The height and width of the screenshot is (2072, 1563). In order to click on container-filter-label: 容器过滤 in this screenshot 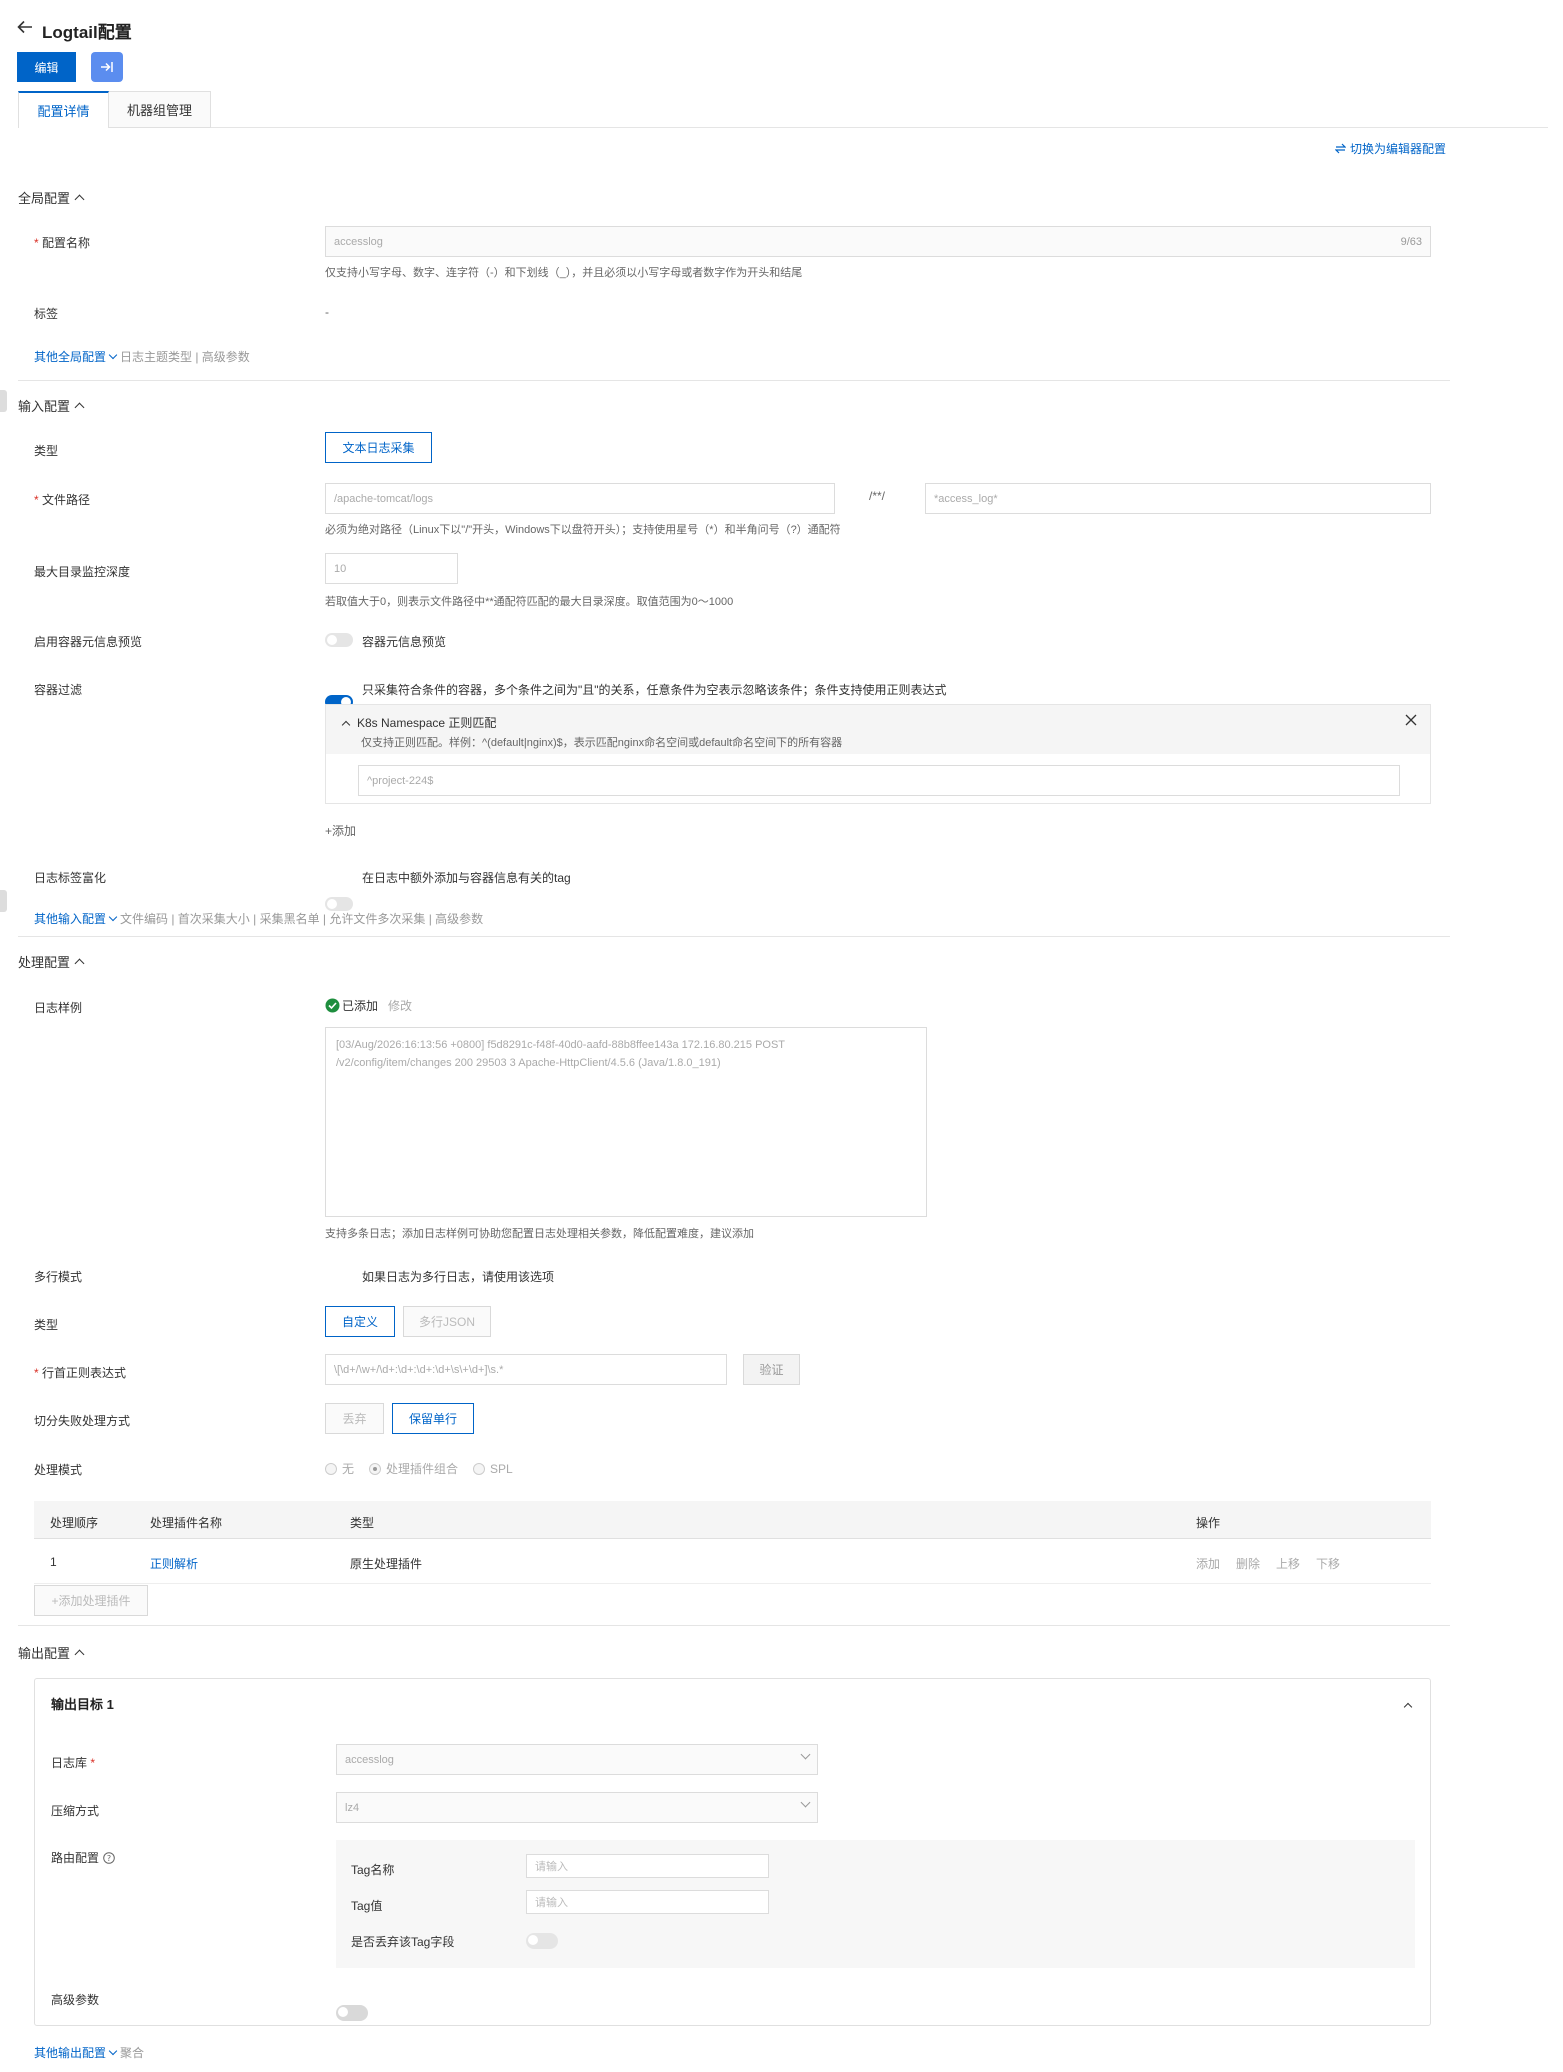, I will do `click(58, 690)`.